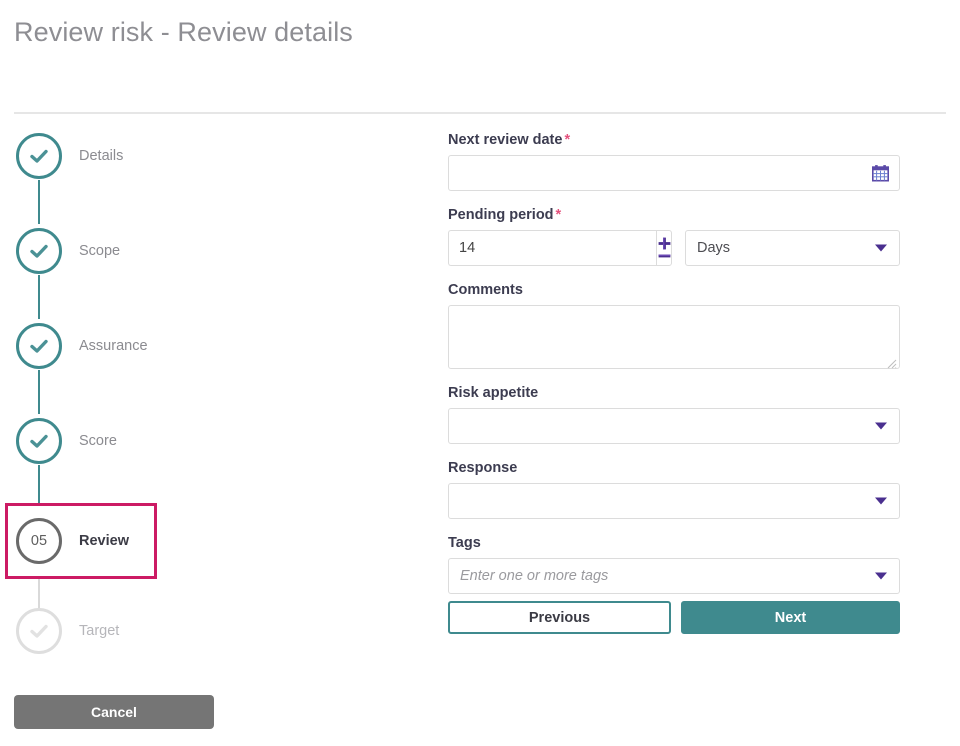 Image resolution: width=960 pixels, height=746 pixels. Describe the element at coordinates (790, 617) in the screenshot. I see `next-button: Next` at that location.